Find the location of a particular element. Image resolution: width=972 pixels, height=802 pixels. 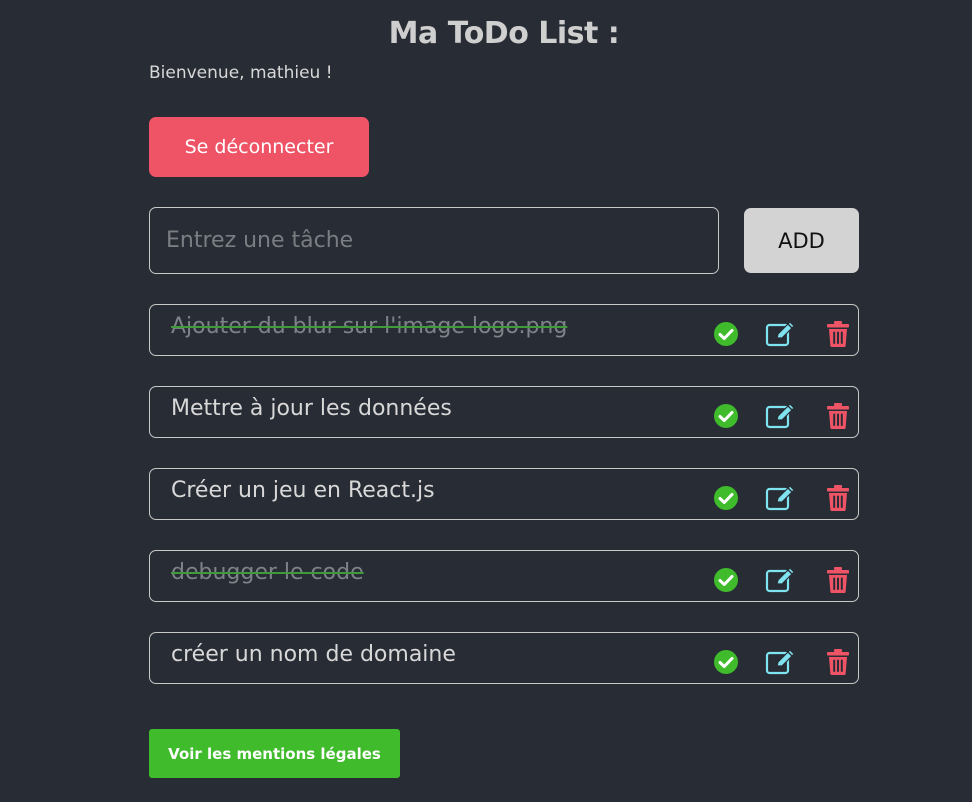

logout-button: Se déconnecter is located at coordinates (259, 147).